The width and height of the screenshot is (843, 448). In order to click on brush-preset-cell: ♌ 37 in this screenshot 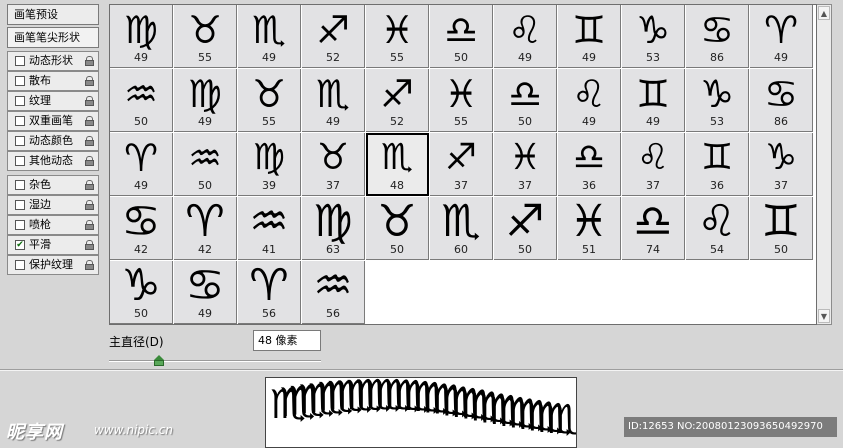, I will do `click(653, 164)`.